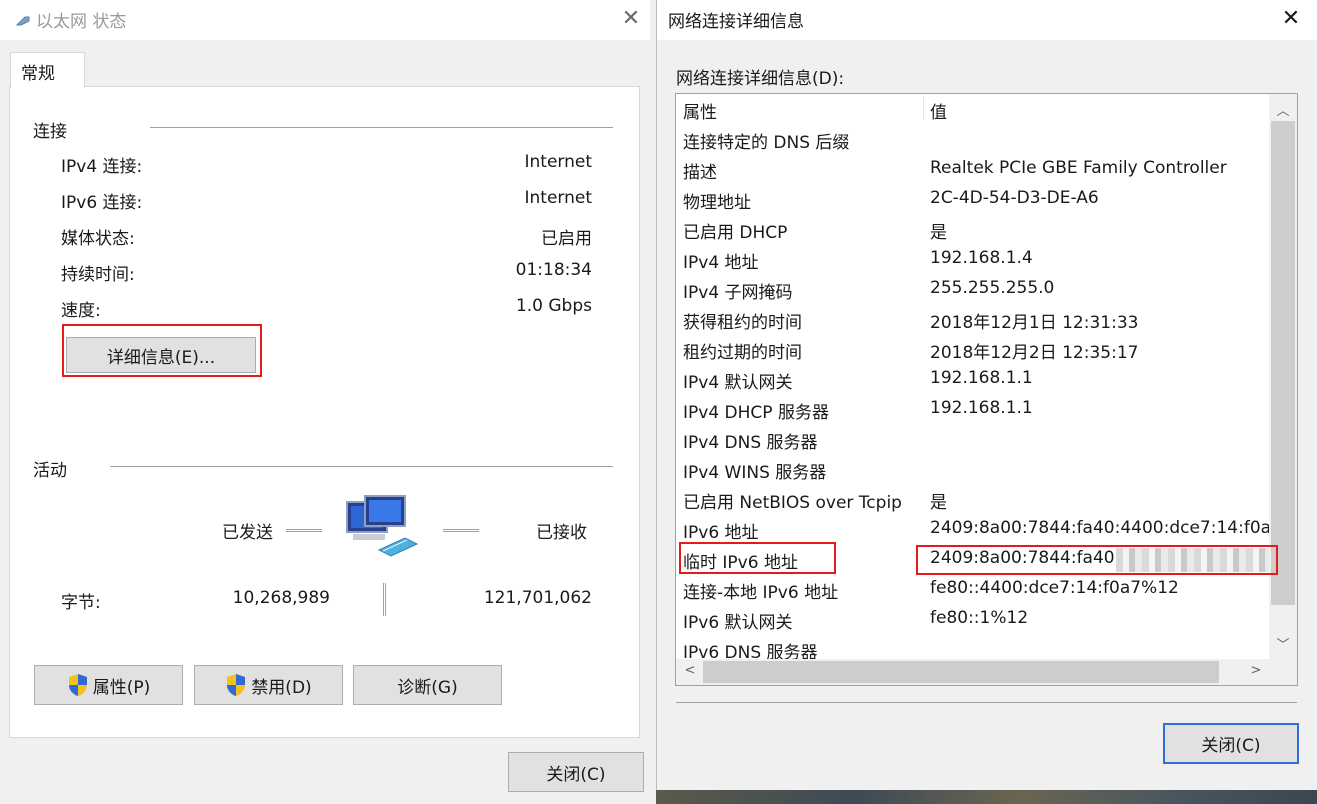  I want to click on property-cell: 已启用 DHCP, so click(735, 233).